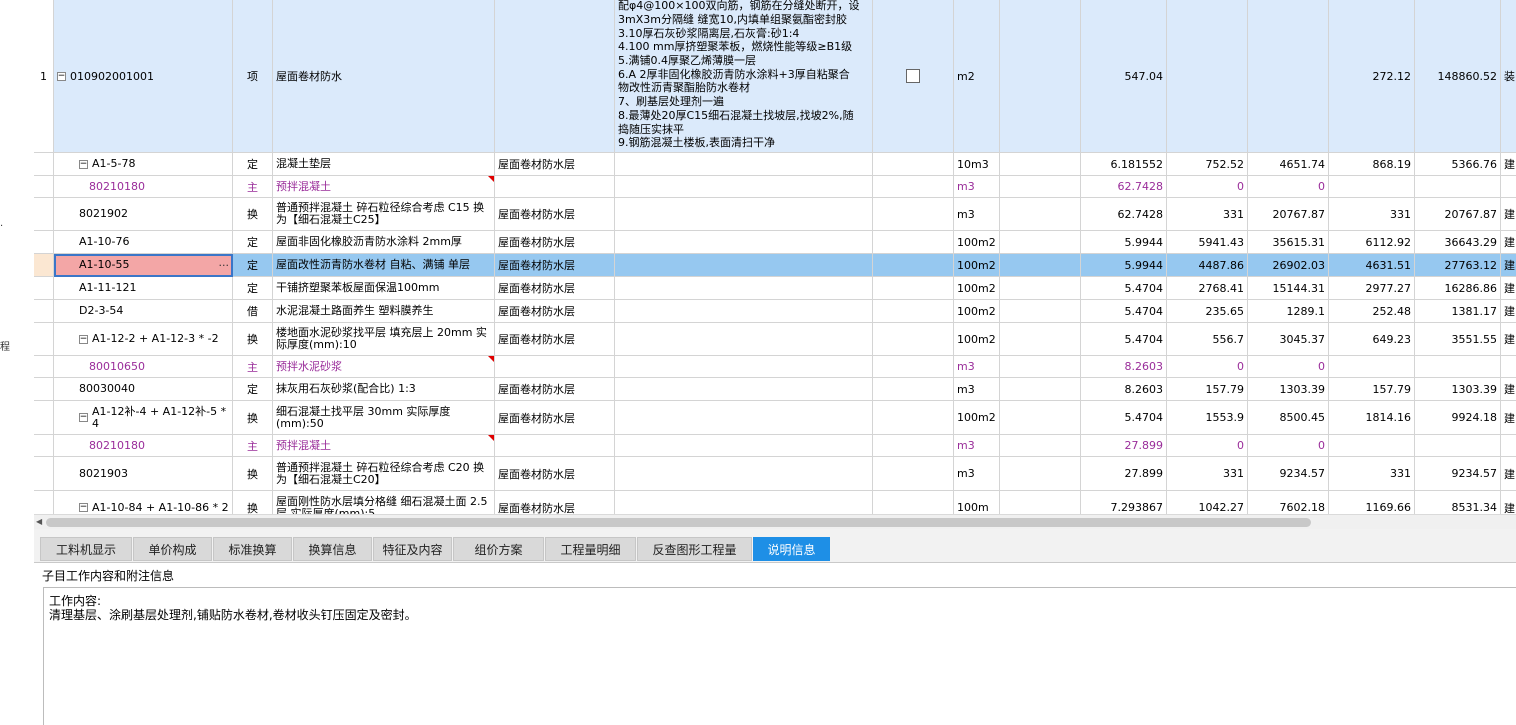 This screenshot has width=1516, height=725. Describe the element at coordinates (143, 389) in the screenshot. I see `code-cell: 80030040` at that location.